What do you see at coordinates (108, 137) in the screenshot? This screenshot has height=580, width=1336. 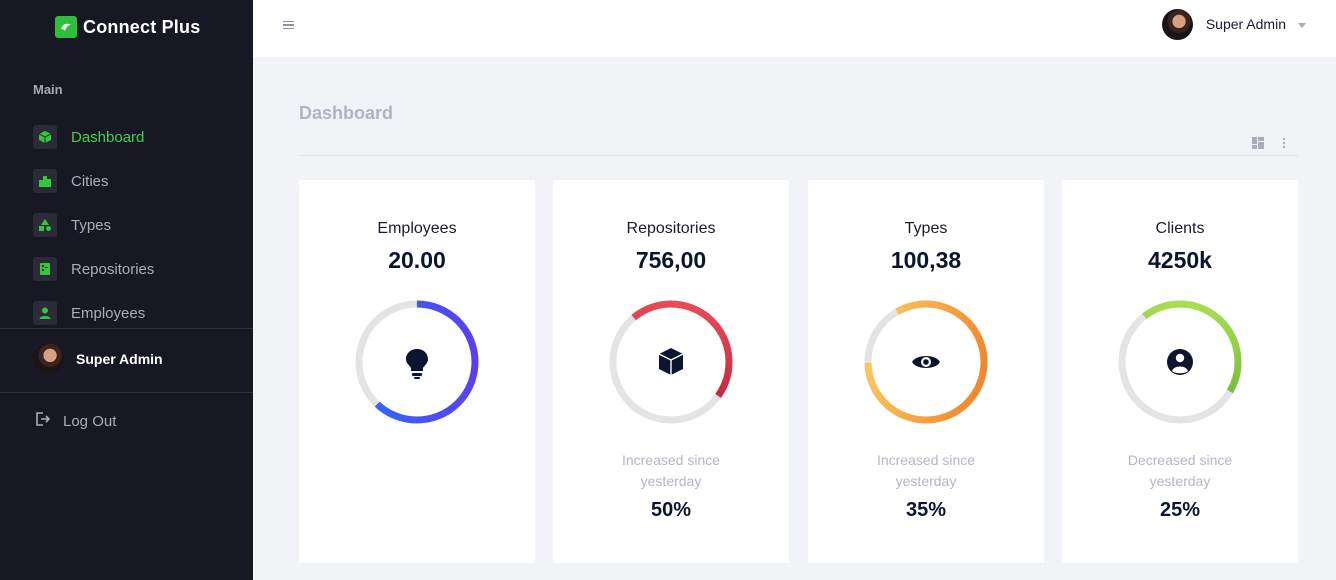 I see `sidebar-item-label: Dashboard` at bounding box center [108, 137].